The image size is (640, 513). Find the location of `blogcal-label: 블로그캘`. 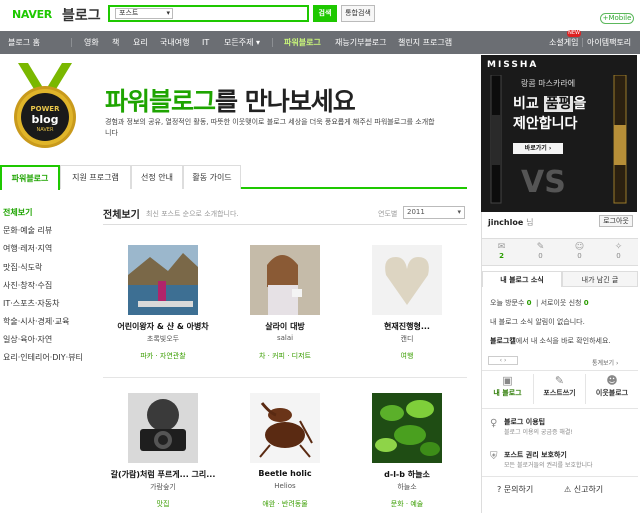

blogcal-label: 블로그캘 is located at coordinates (503, 341).